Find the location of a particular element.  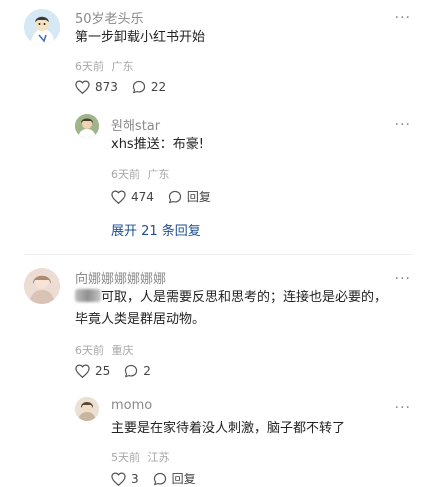

comment-text-line2: 毕竟人类是群居动物。 is located at coordinates (140, 319).